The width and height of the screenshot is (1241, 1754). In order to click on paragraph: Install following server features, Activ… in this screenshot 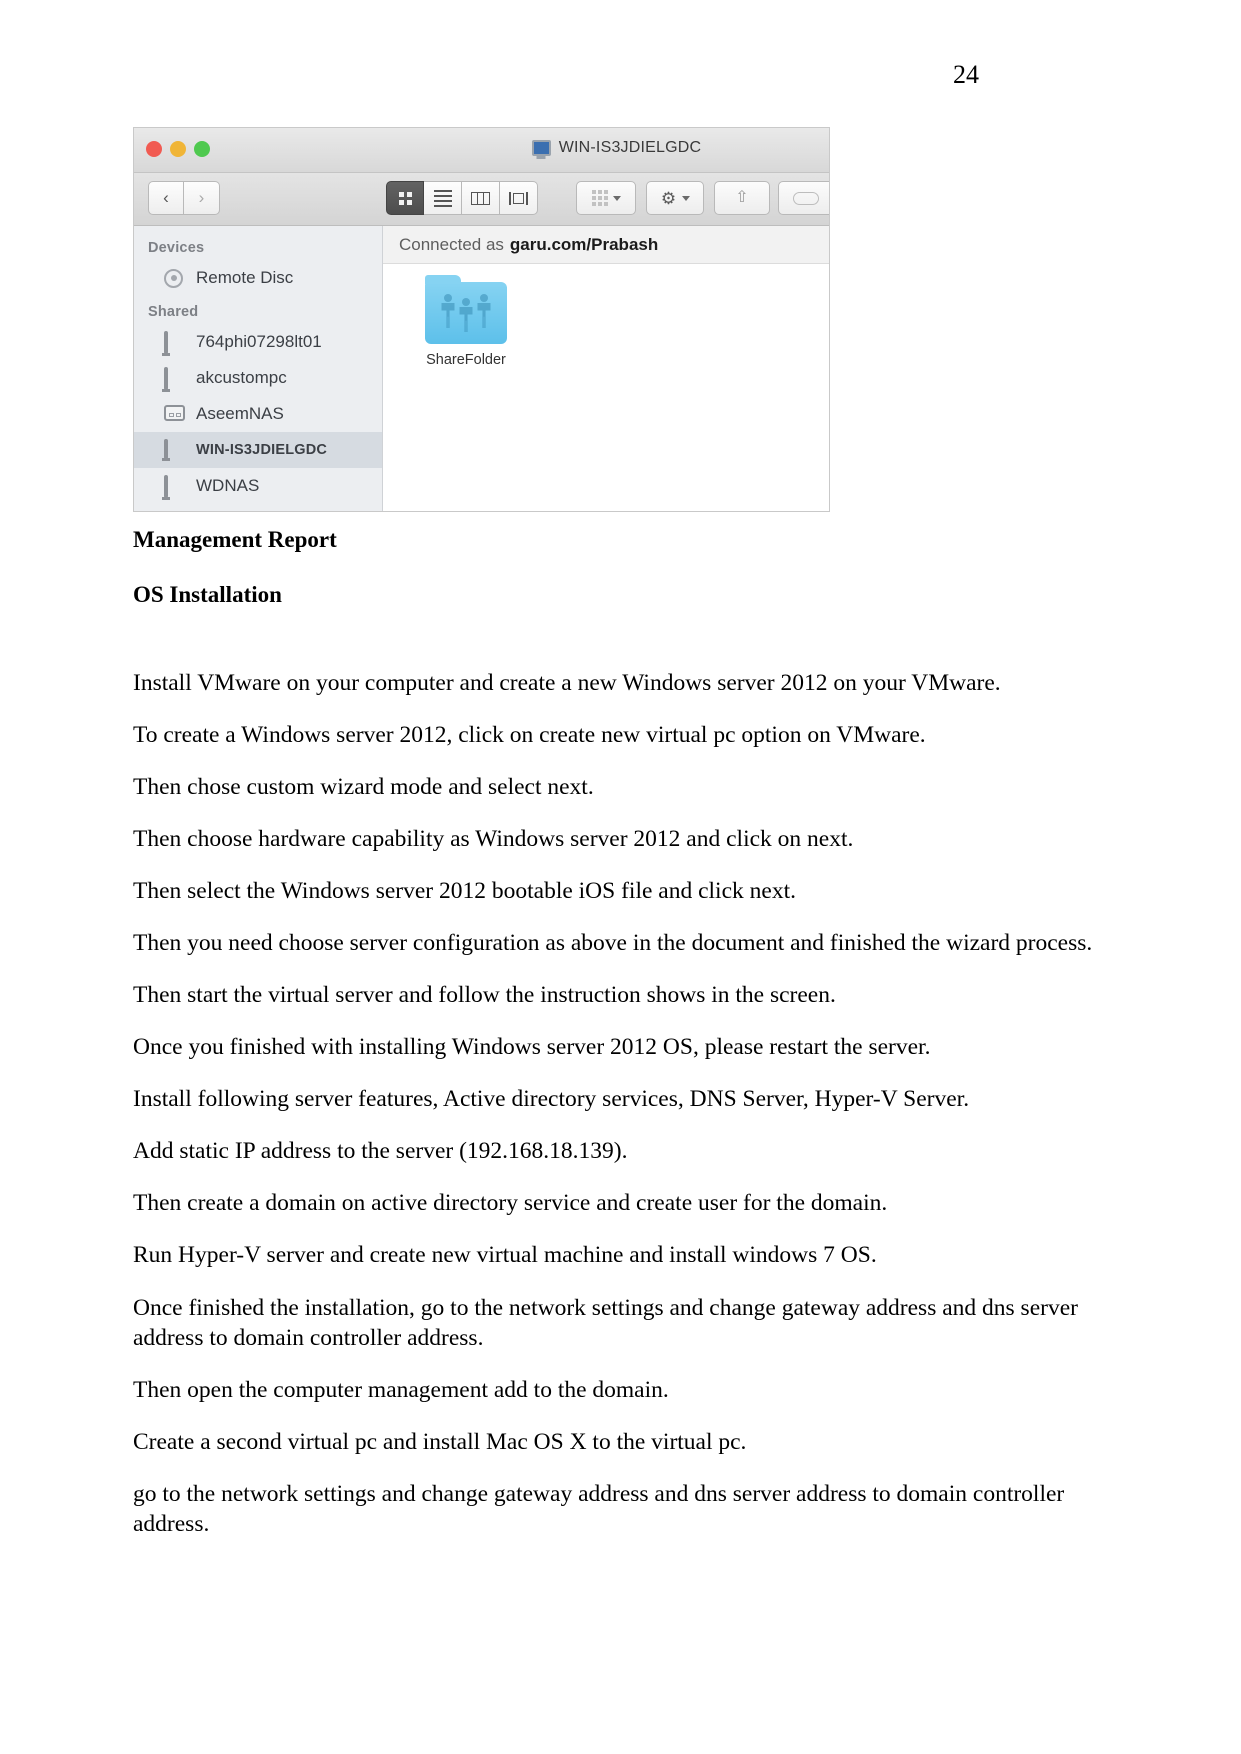, I will do `click(551, 1099)`.